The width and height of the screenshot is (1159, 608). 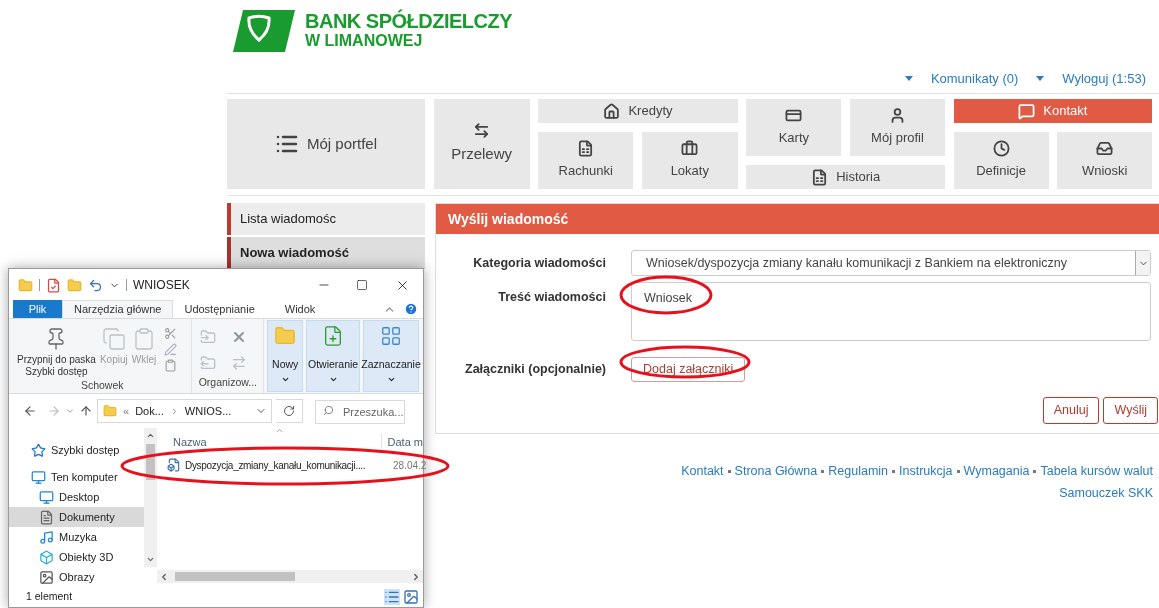 I want to click on nav-pane-item: Obrazy, so click(x=76, y=577).